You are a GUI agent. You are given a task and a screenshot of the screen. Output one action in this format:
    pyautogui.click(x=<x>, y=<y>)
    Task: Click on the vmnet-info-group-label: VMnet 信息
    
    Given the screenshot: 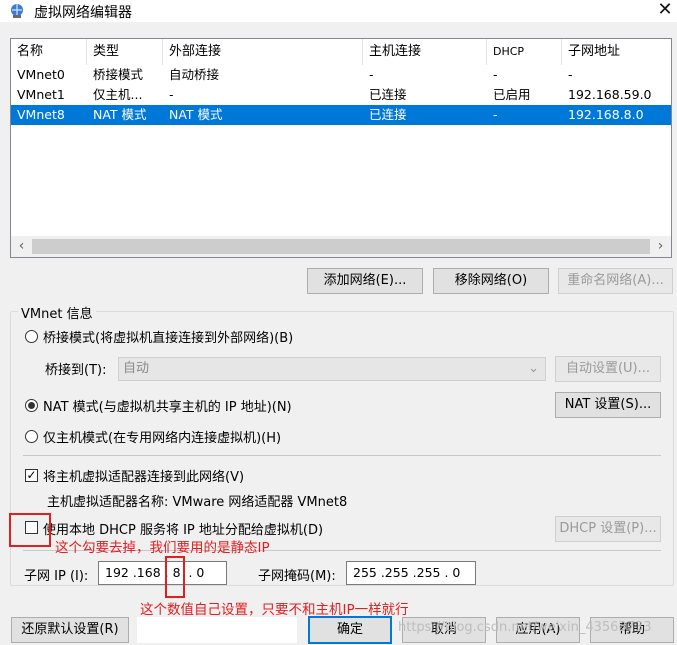 What is the action you would take?
    pyautogui.click(x=57, y=312)
    